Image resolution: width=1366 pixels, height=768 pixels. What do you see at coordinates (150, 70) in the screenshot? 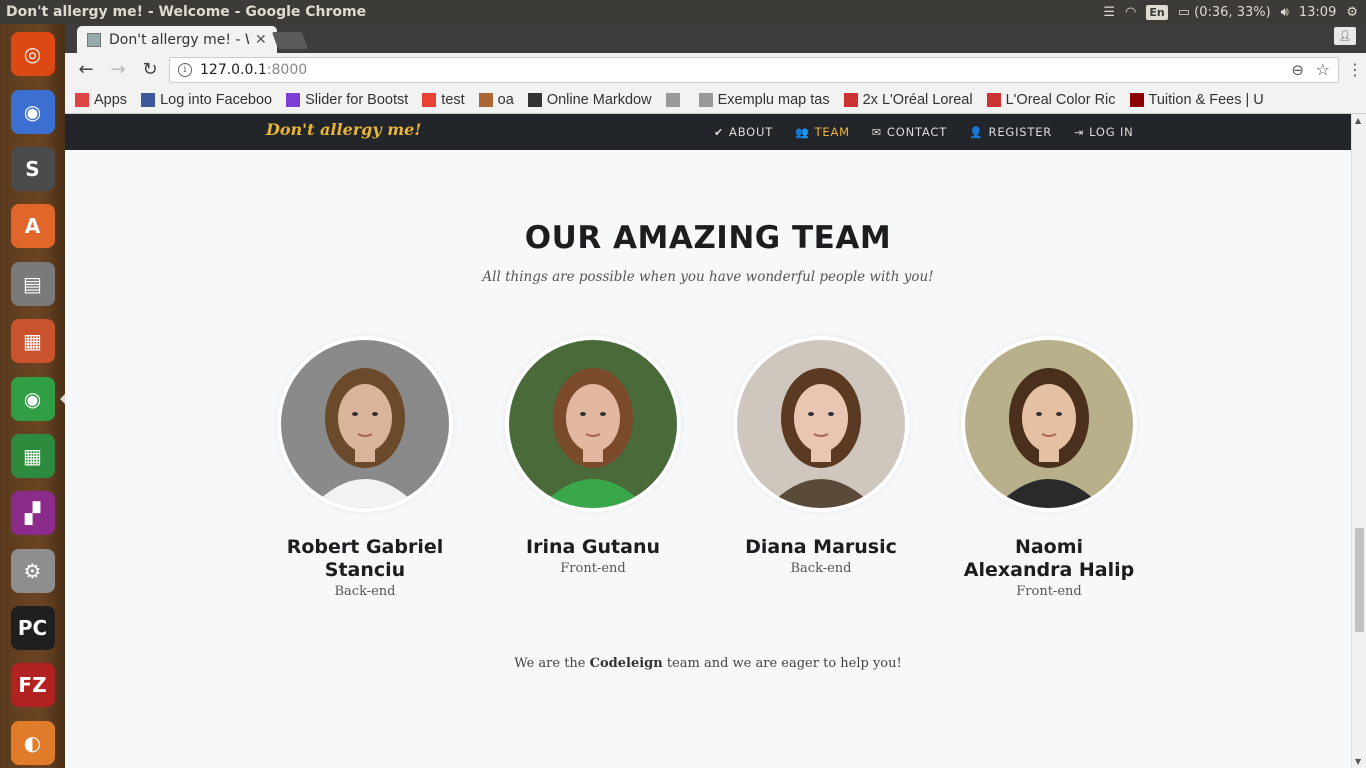
I see `reload-icon: ↻` at bounding box center [150, 70].